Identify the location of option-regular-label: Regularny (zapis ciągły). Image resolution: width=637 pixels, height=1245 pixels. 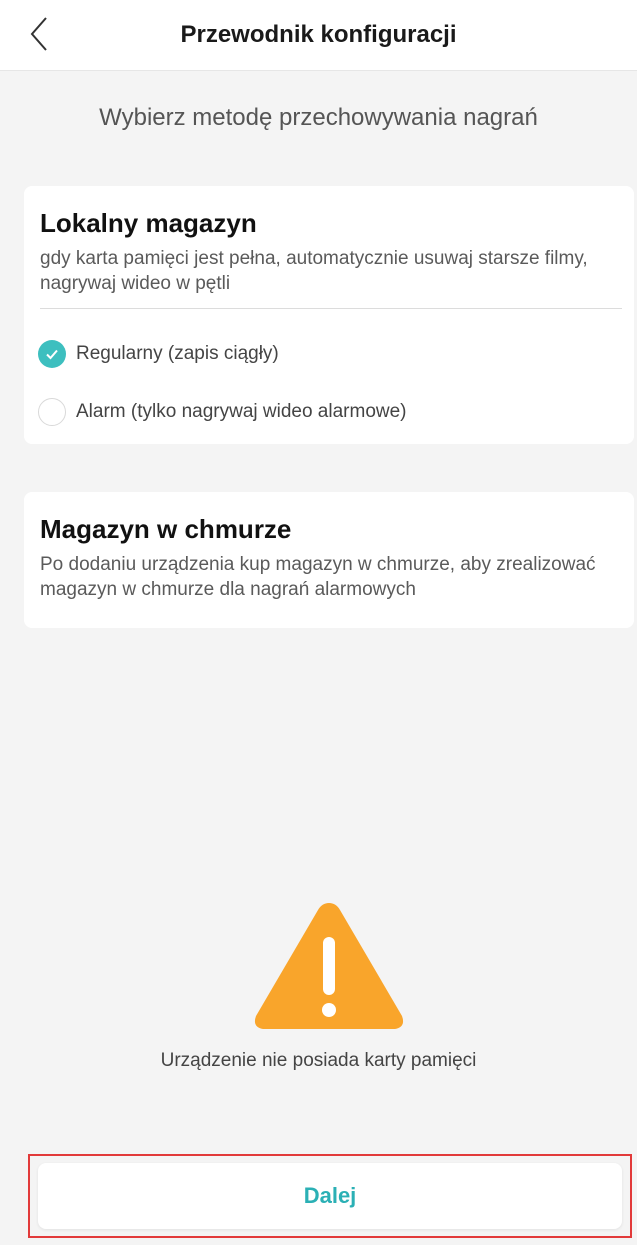
(177, 353).